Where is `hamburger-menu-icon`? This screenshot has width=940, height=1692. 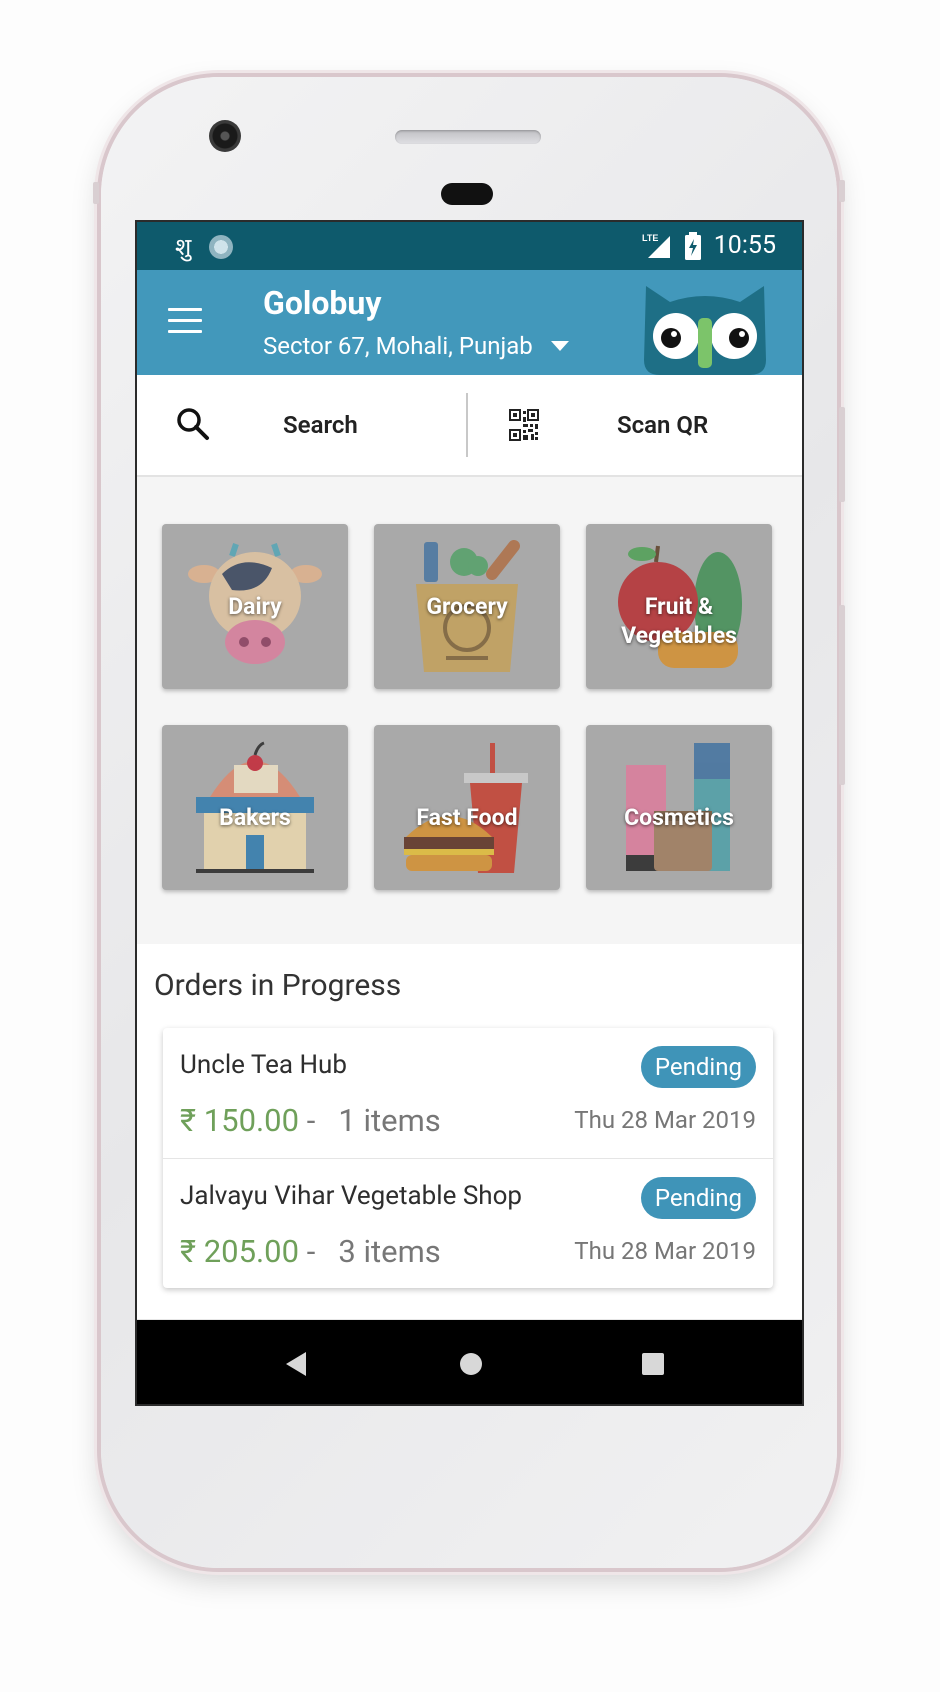 hamburger-menu-icon is located at coordinates (185, 321).